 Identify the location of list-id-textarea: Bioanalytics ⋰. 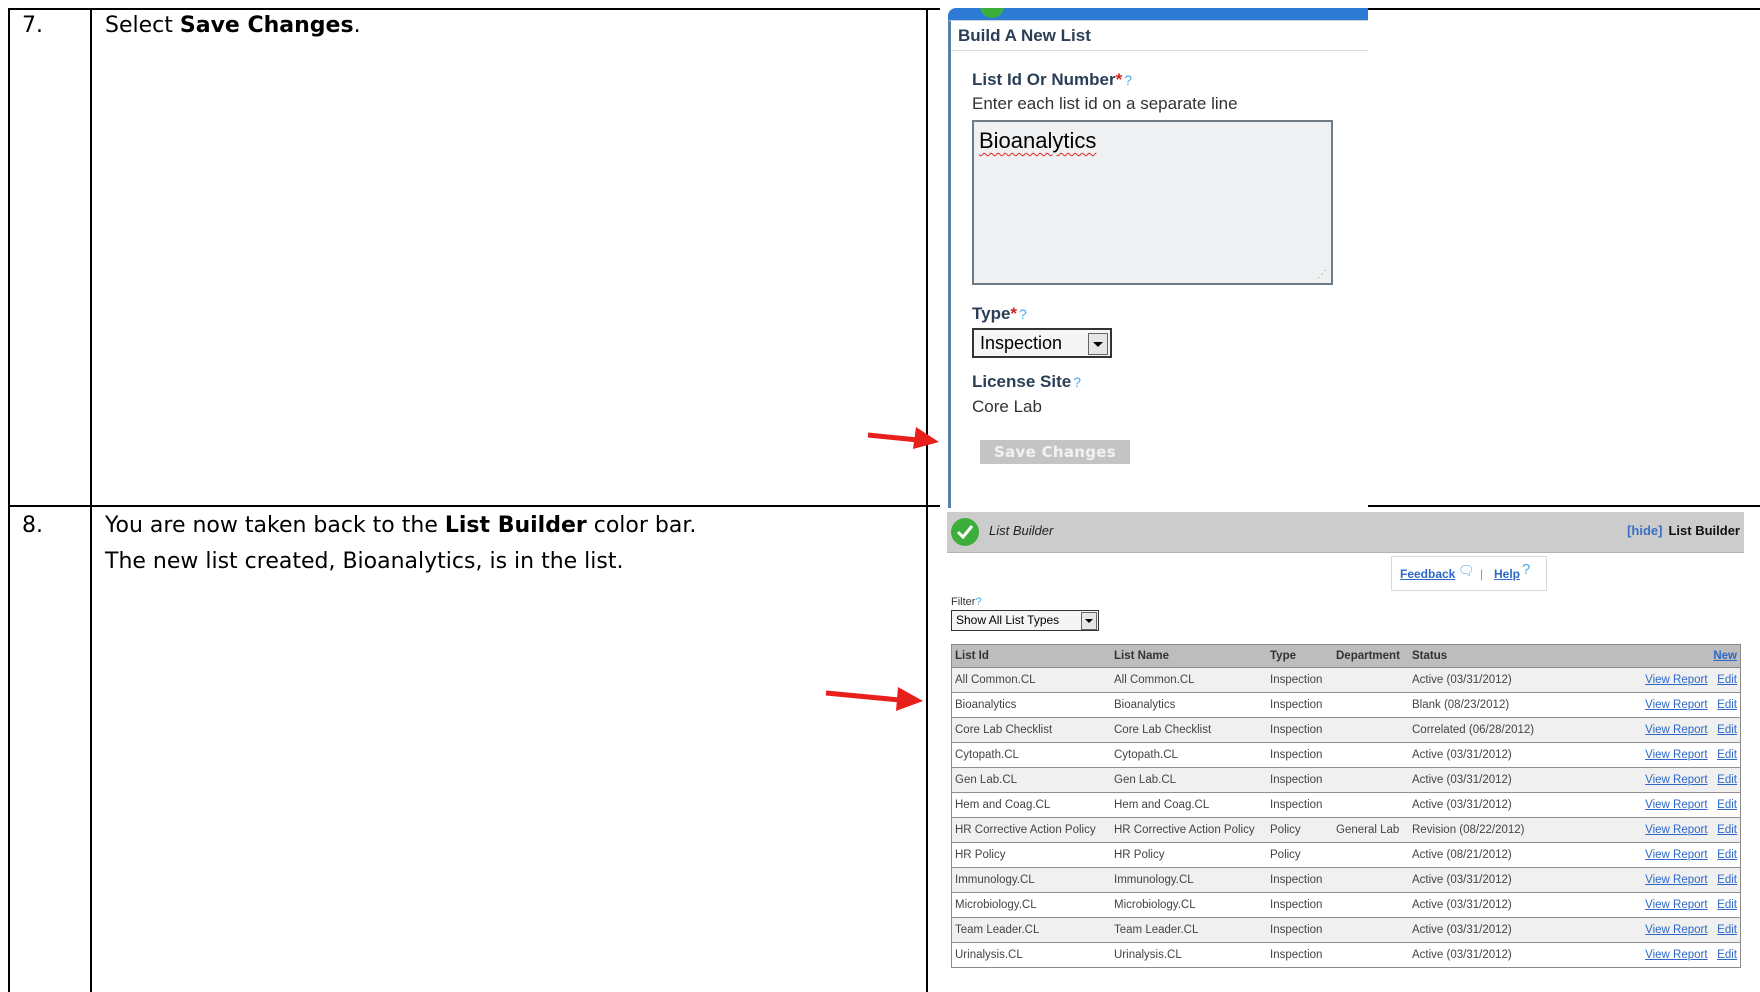
(1152, 202).